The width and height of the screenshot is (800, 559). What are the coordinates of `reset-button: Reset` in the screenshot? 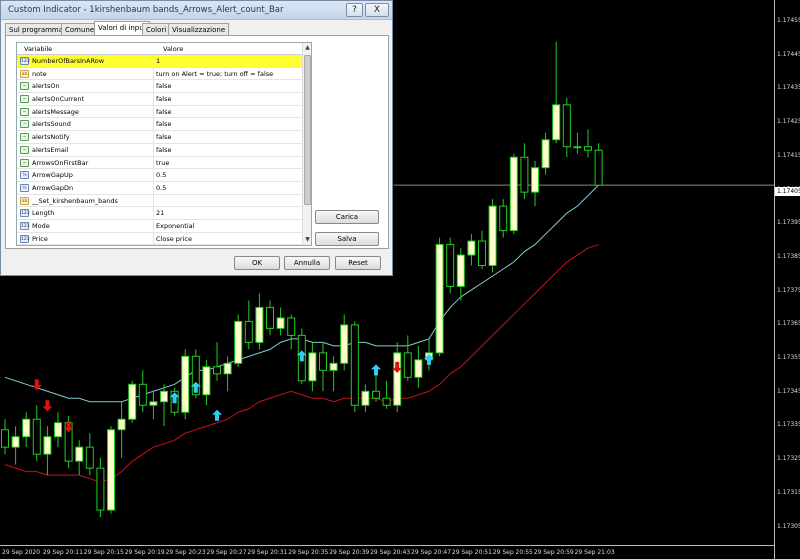 It's located at (358, 263).